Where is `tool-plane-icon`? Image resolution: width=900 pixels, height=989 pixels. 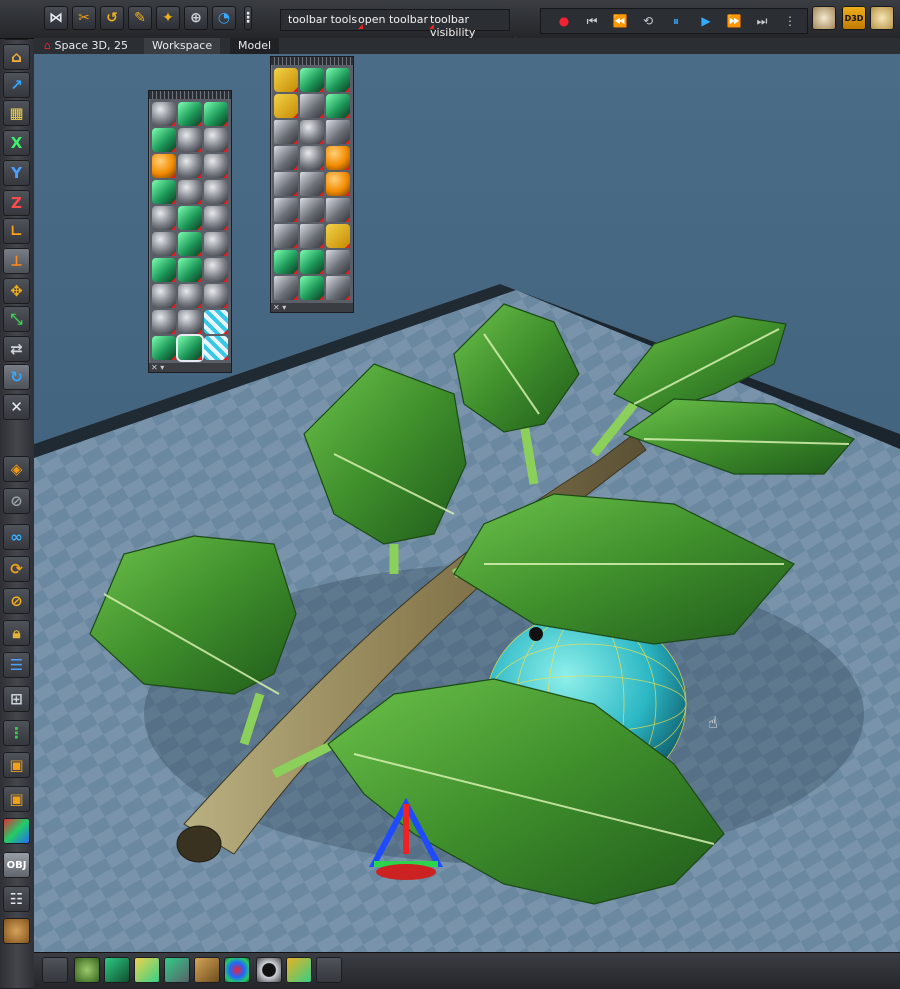
tool-plane-icon is located at coordinates (216, 322).